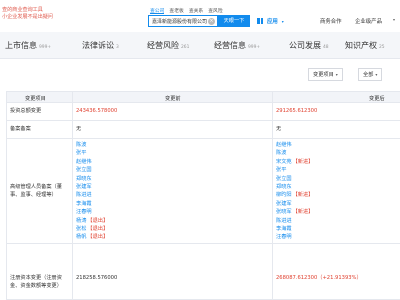 The image size is (400, 300). What do you see at coordinates (284, 161) in the screenshot?
I see `person-name: 宋文苑` at bounding box center [284, 161].